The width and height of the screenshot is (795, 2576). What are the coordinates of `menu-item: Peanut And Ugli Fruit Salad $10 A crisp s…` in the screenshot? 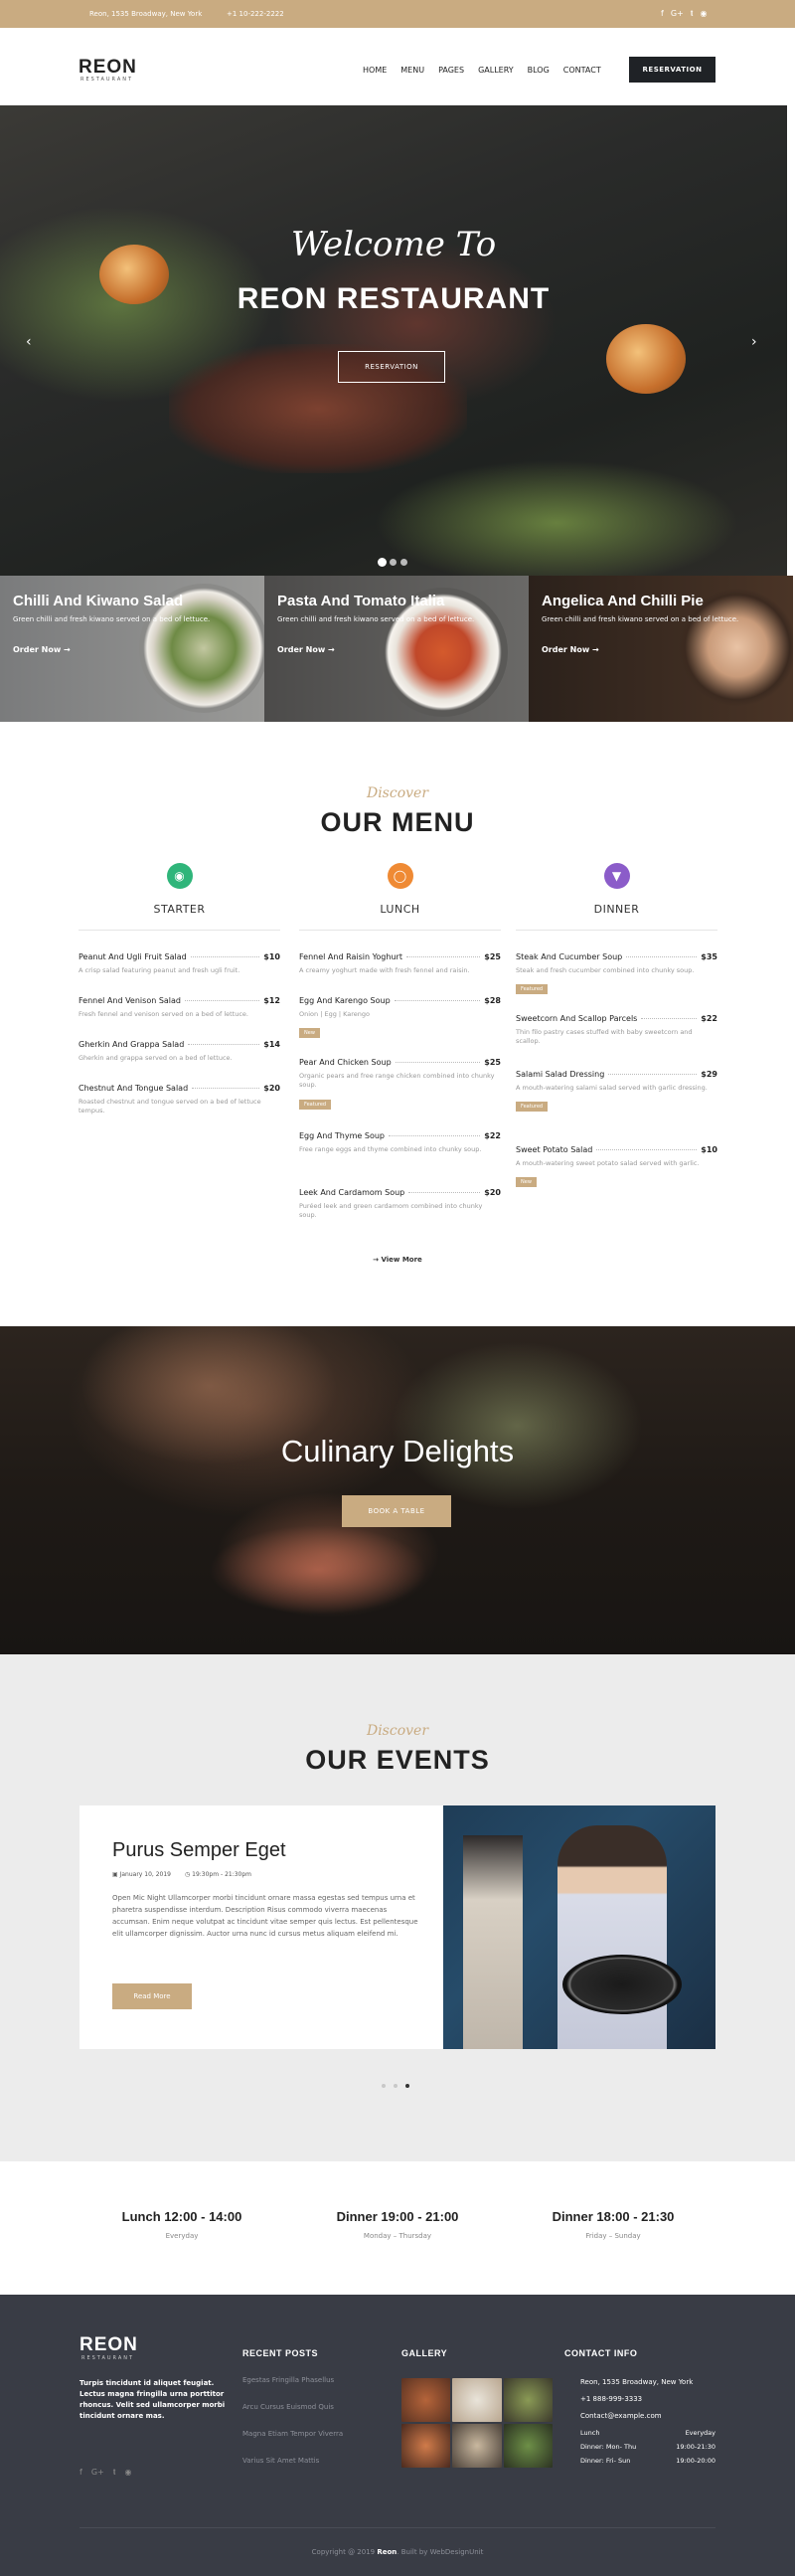 It's located at (179, 963).